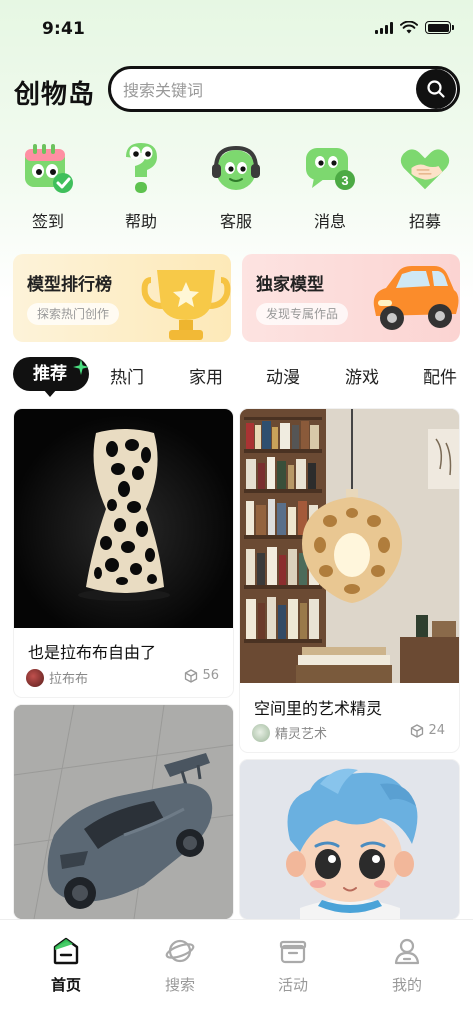  What do you see at coordinates (65, 985) in the screenshot?
I see `nav-label: 首页` at bounding box center [65, 985].